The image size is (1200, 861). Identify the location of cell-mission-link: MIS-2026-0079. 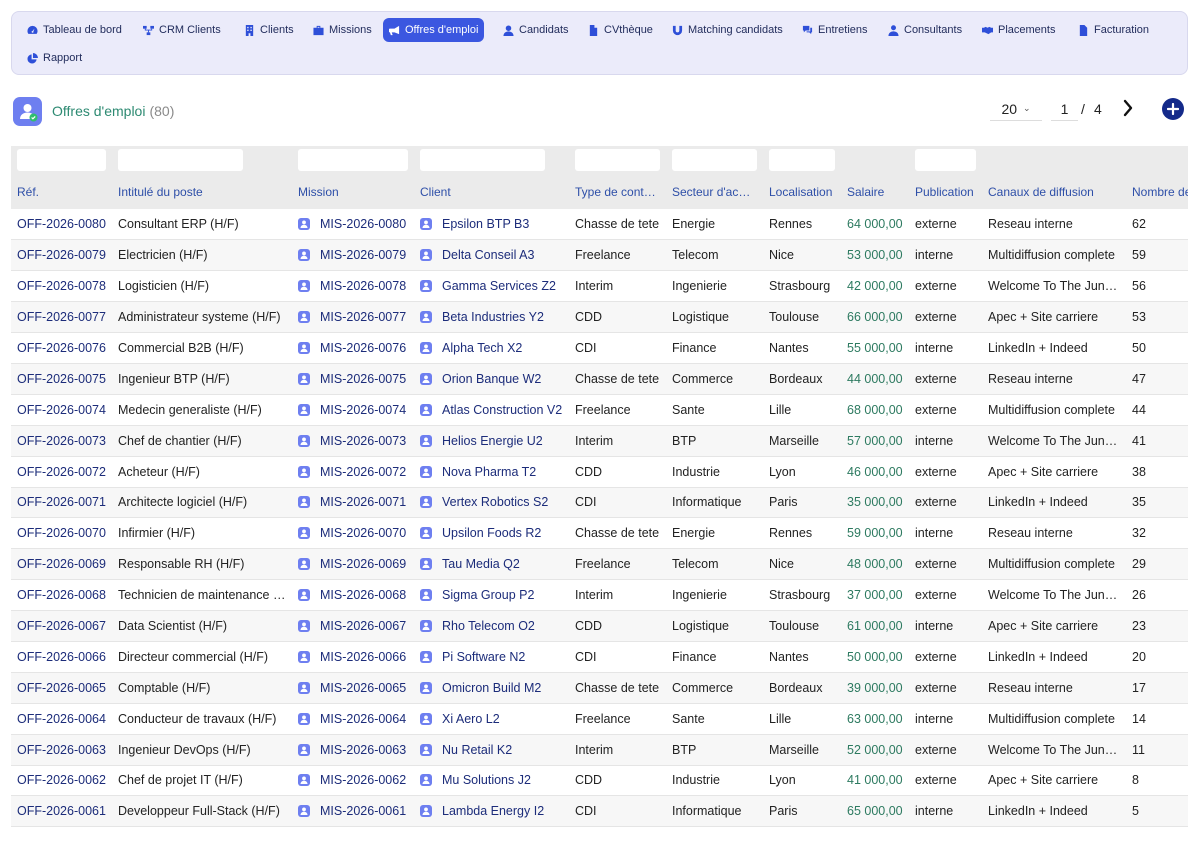
(363, 255).